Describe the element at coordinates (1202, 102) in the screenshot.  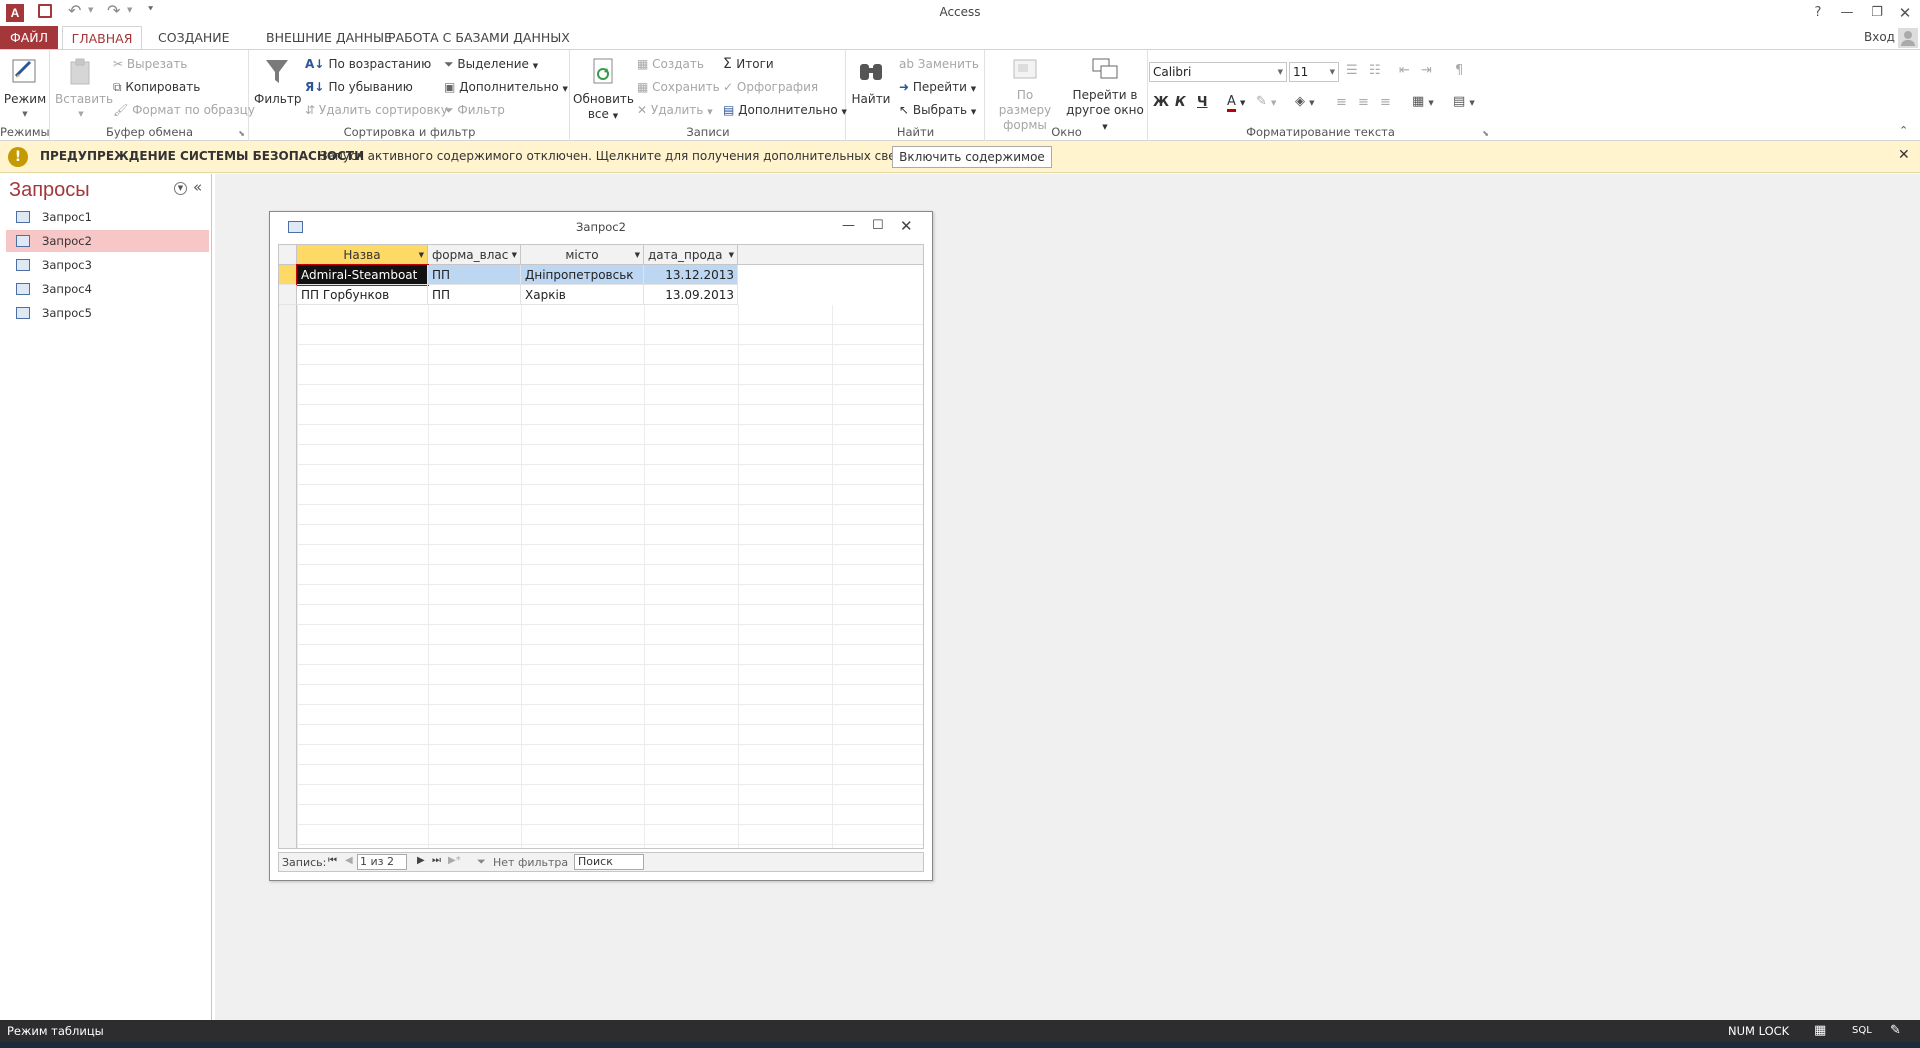
I see `underline-button: Ч` at that location.